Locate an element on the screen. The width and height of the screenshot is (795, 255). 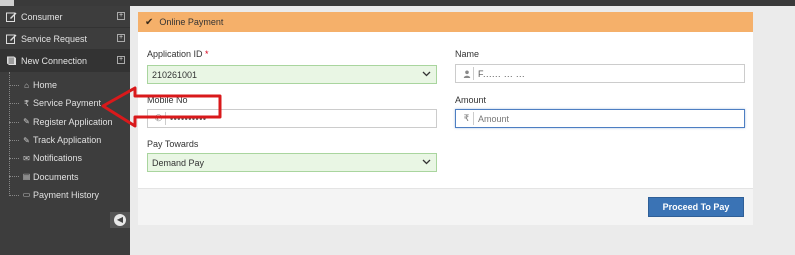
sidebar-item-label: New Connection is located at coordinates (54, 60).